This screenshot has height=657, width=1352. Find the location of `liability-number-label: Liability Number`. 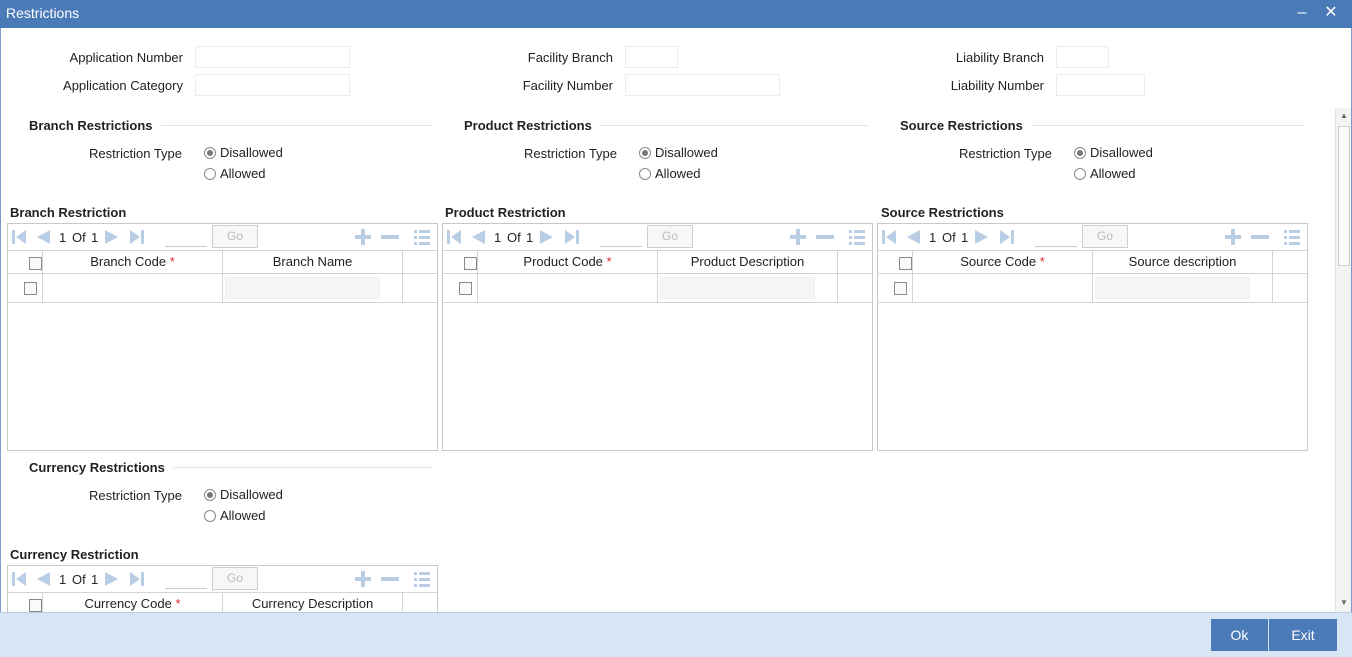

liability-number-label: Liability Number is located at coordinates (997, 85).